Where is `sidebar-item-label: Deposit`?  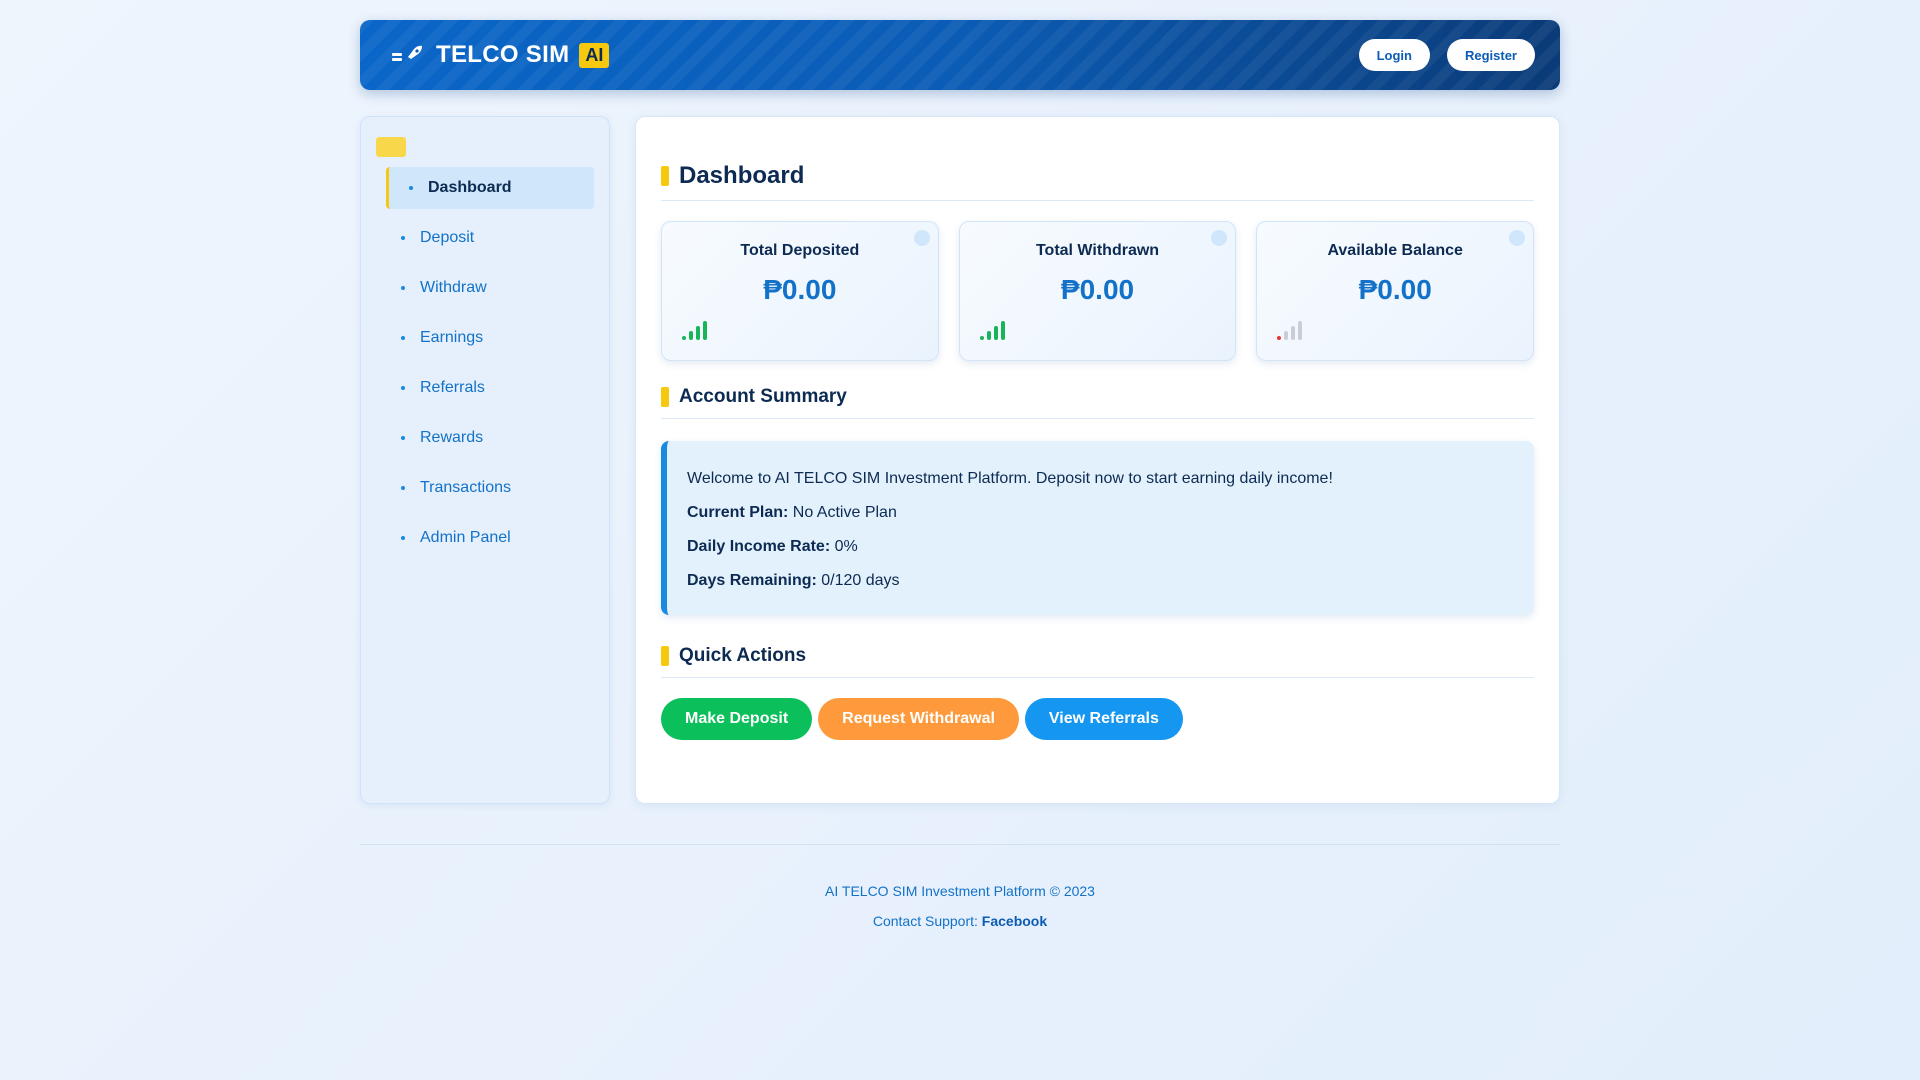 sidebar-item-label: Deposit is located at coordinates (447, 237).